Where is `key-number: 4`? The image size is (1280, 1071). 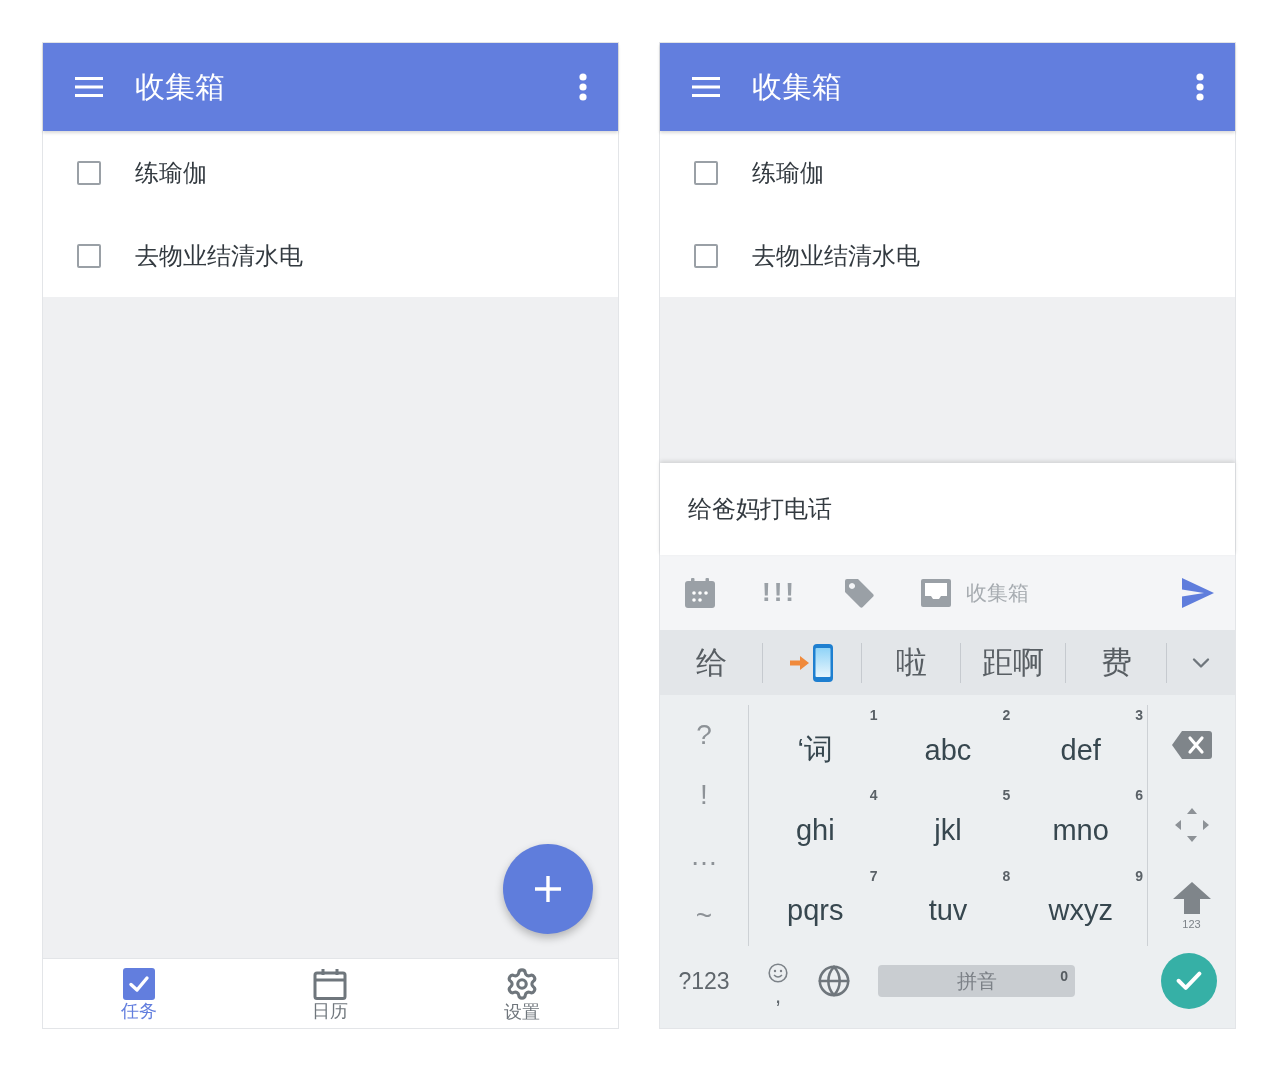
key-number: 4 is located at coordinates (873, 795).